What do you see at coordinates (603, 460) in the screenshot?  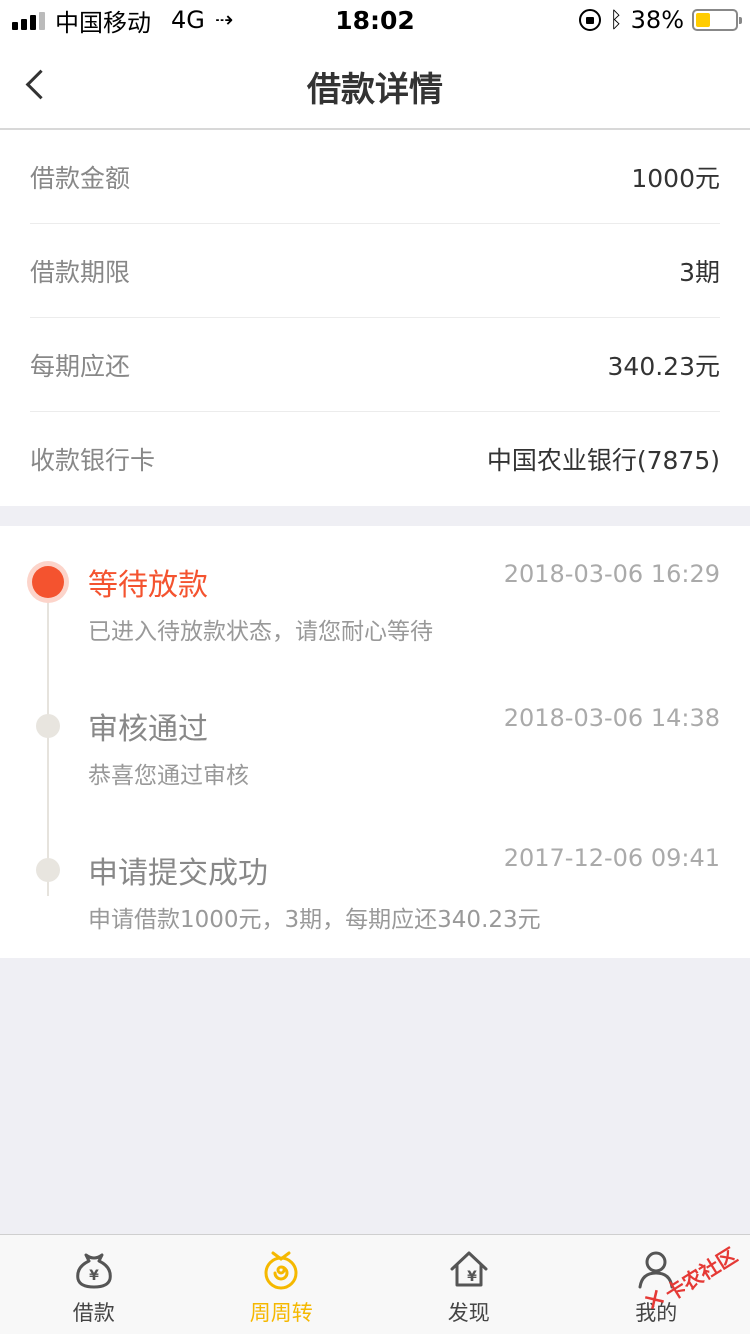 I see `info-value: 中国农业银行(7875)` at bounding box center [603, 460].